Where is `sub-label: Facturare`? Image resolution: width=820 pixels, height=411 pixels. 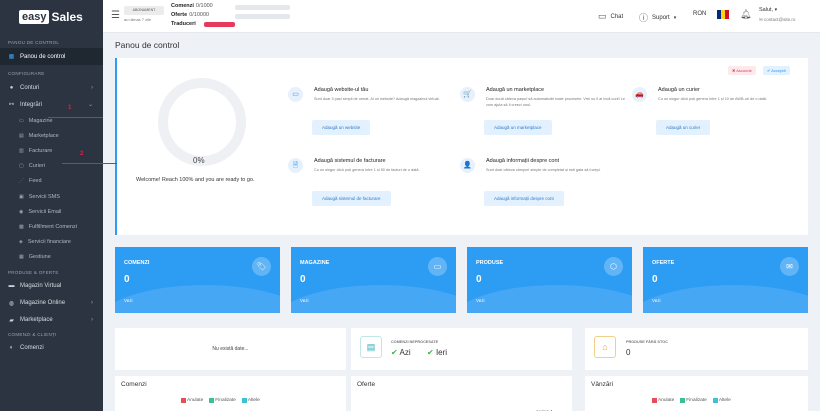 sub-label: Facturare is located at coordinates (40, 150).